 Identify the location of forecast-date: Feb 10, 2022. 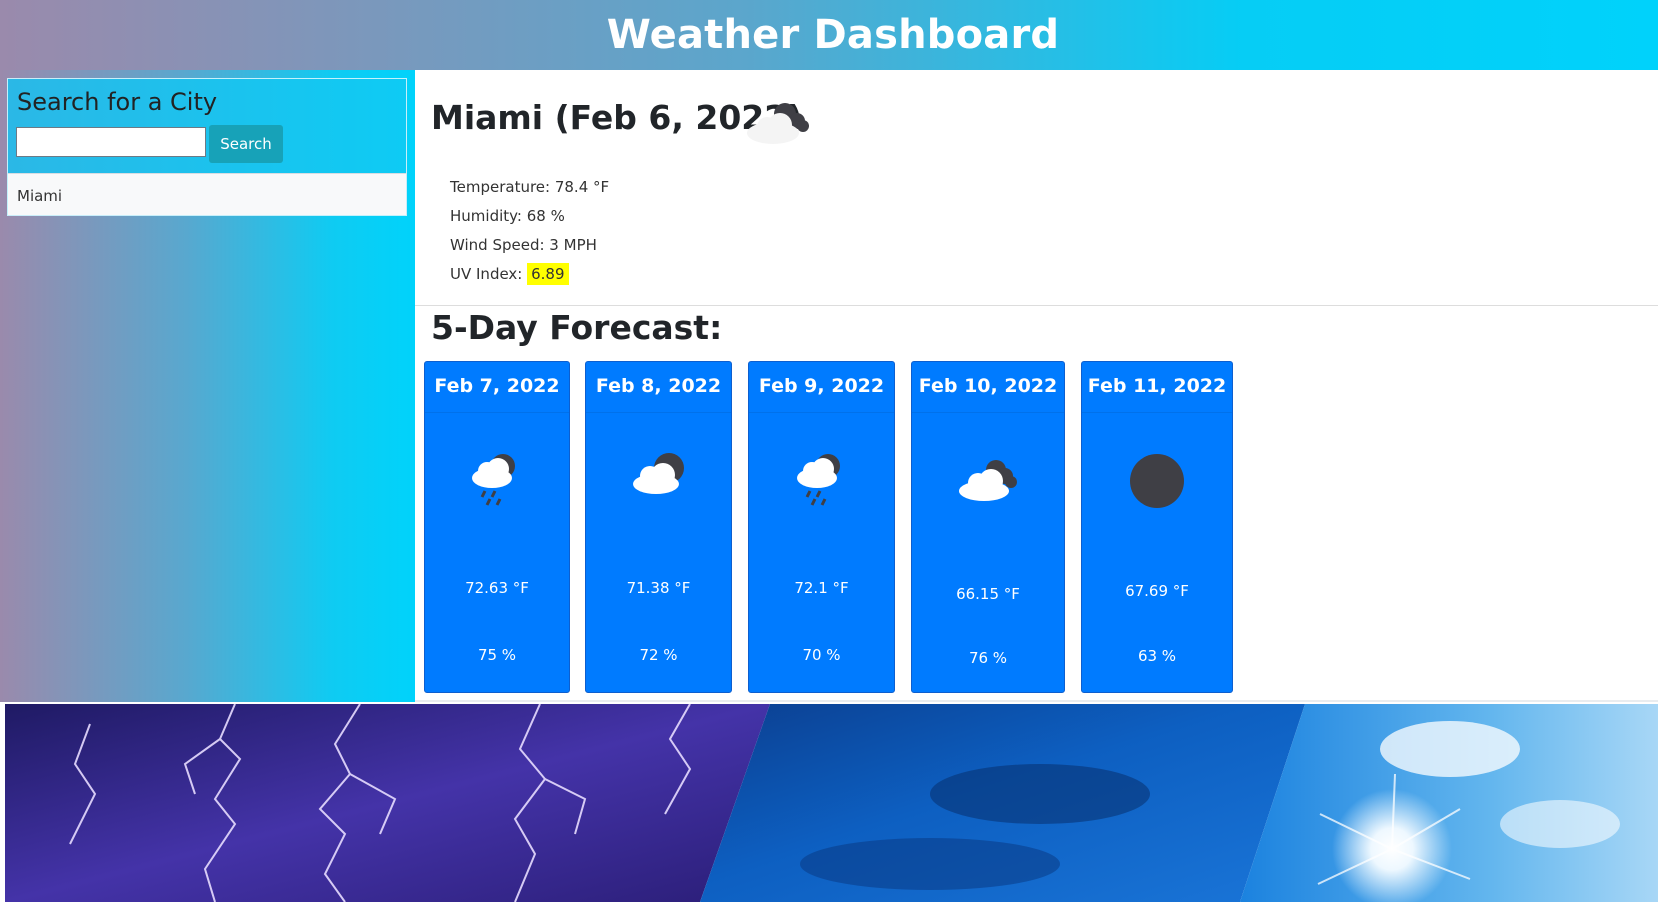
(988, 386).